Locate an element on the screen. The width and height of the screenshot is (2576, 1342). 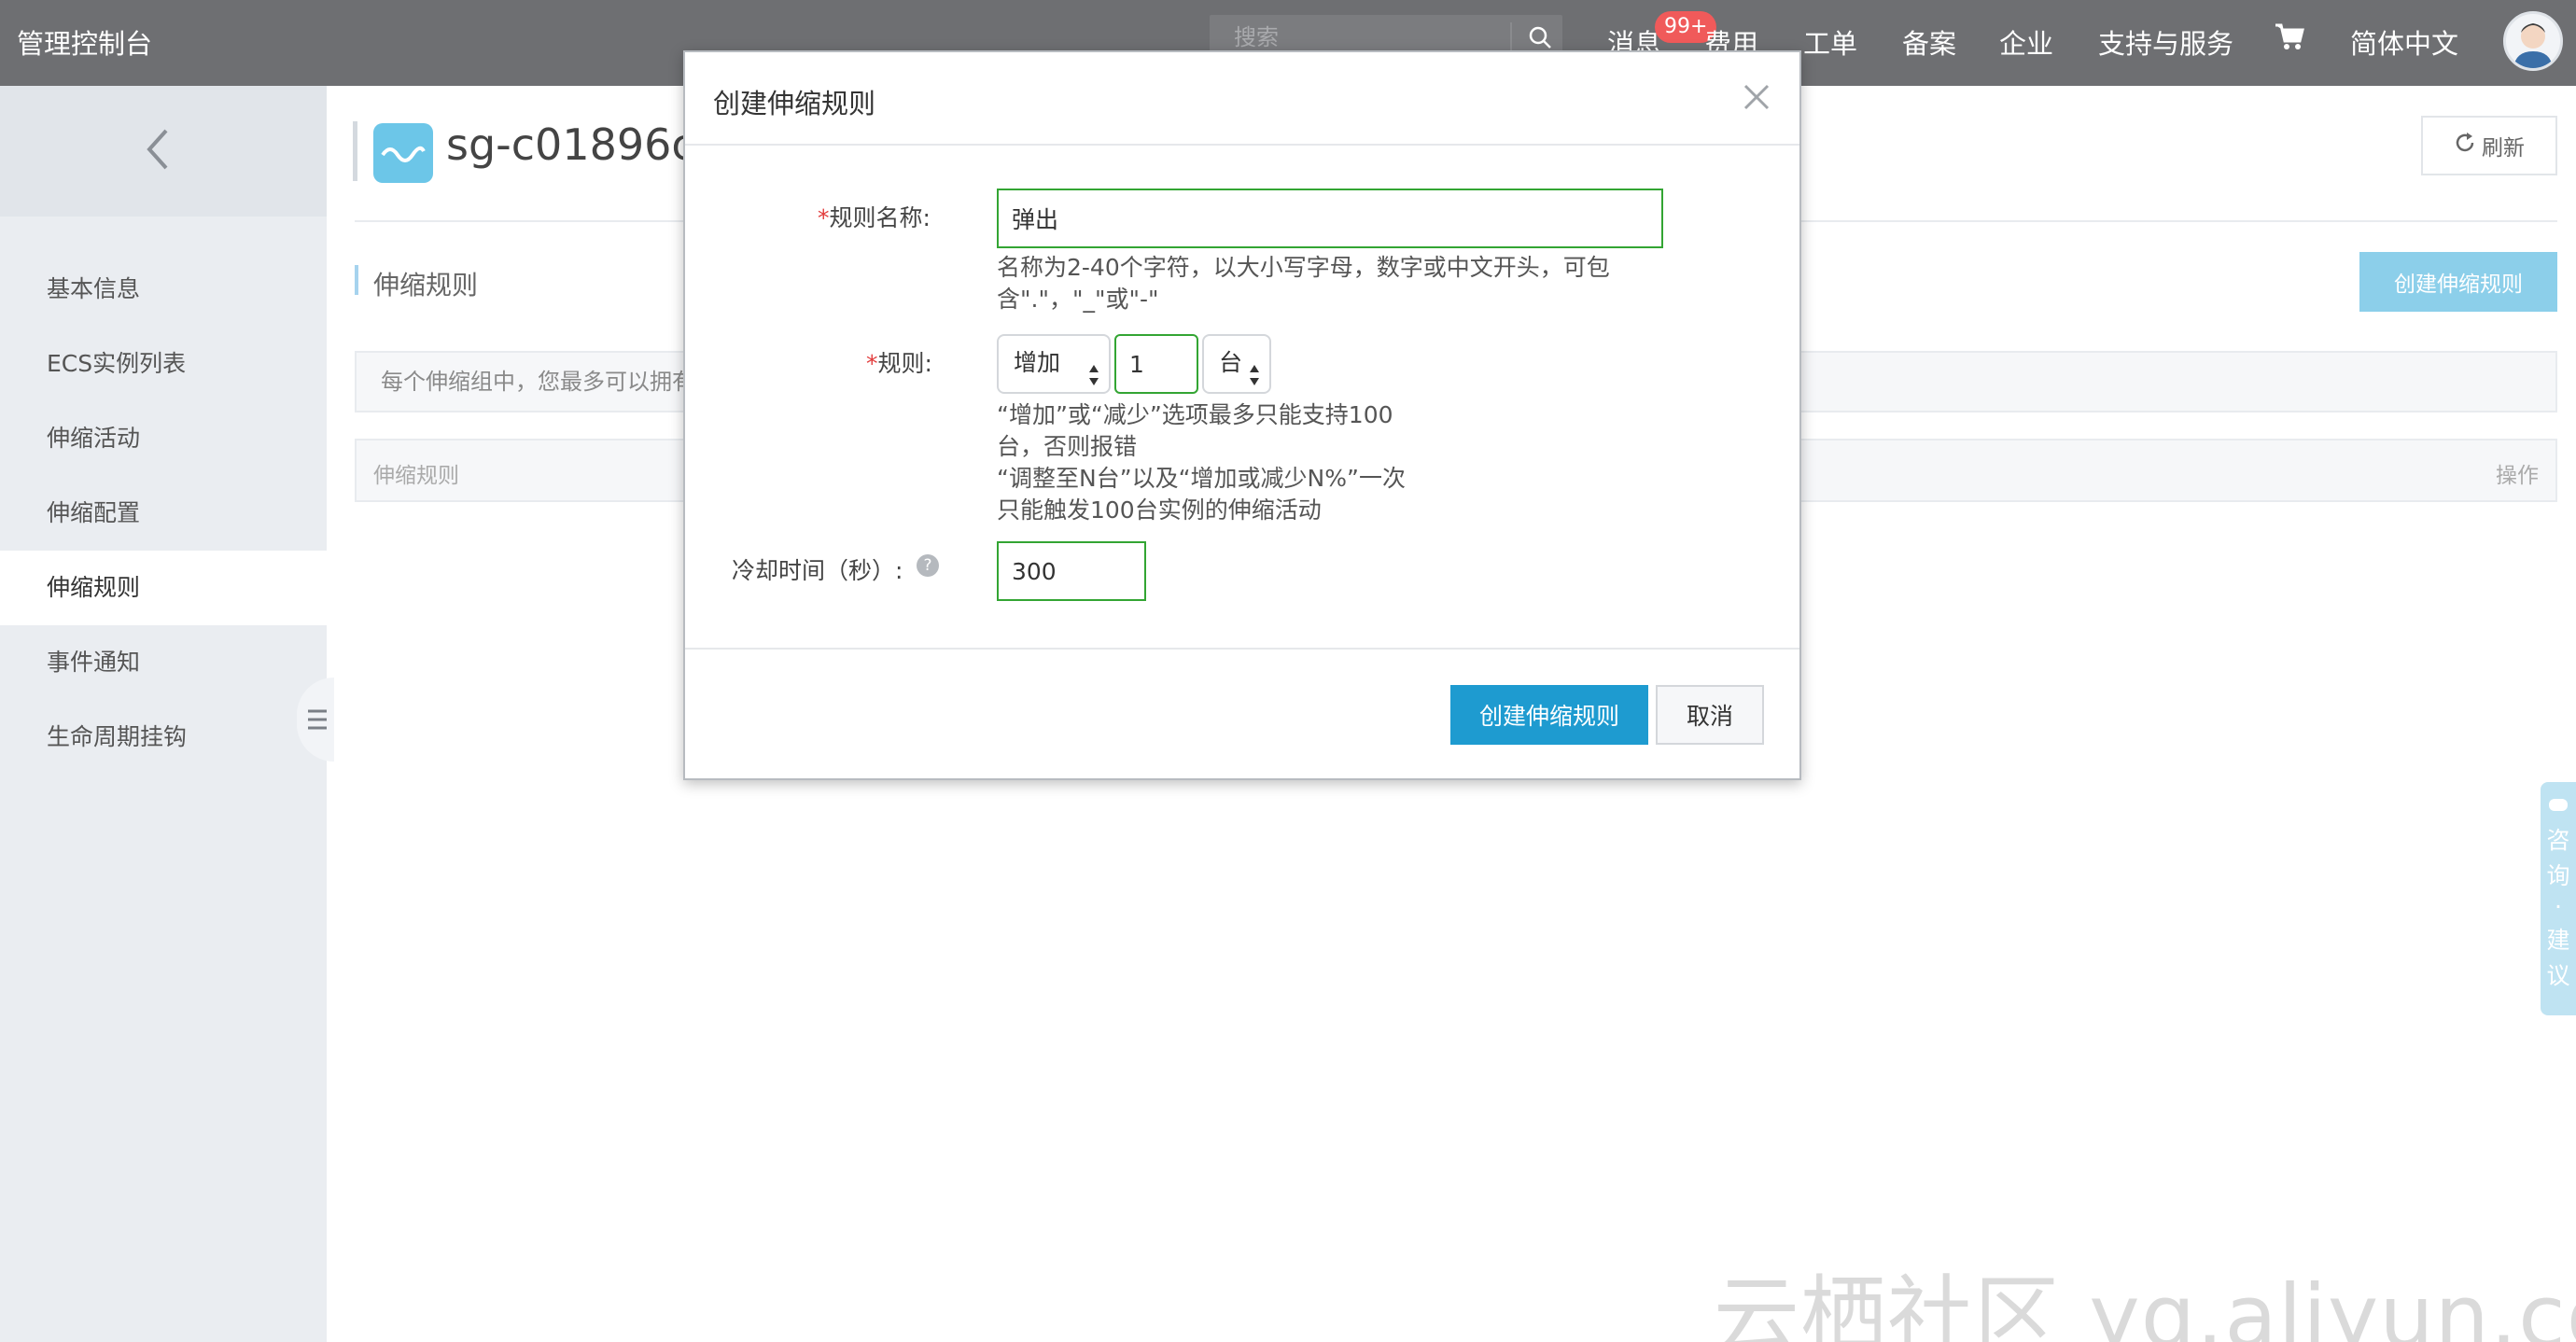
rule-label: *规则: is located at coordinates (899, 362).